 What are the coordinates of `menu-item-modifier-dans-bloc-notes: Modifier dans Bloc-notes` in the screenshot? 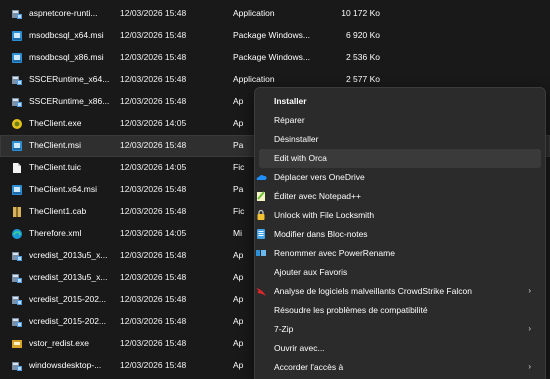 It's located at (399, 234).